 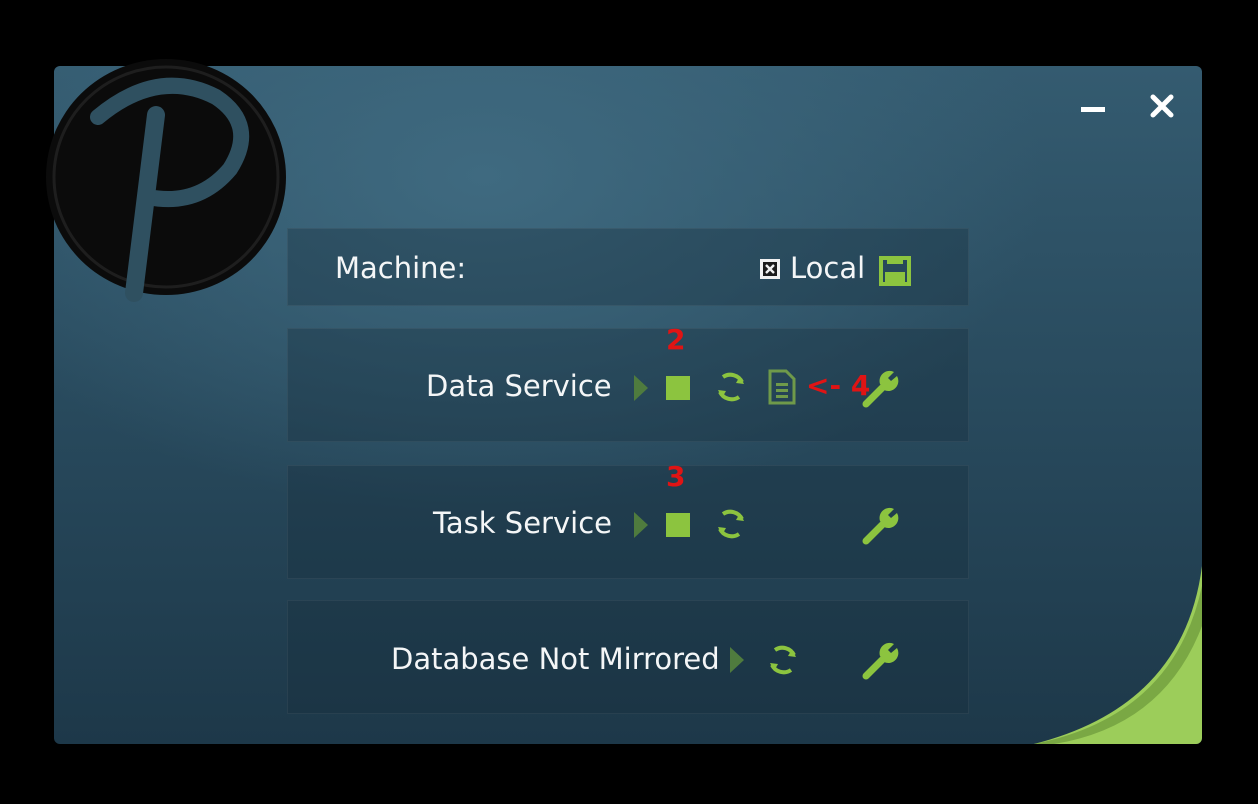 What do you see at coordinates (770, 269) in the screenshot?
I see `local-checkbox-icon` at bounding box center [770, 269].